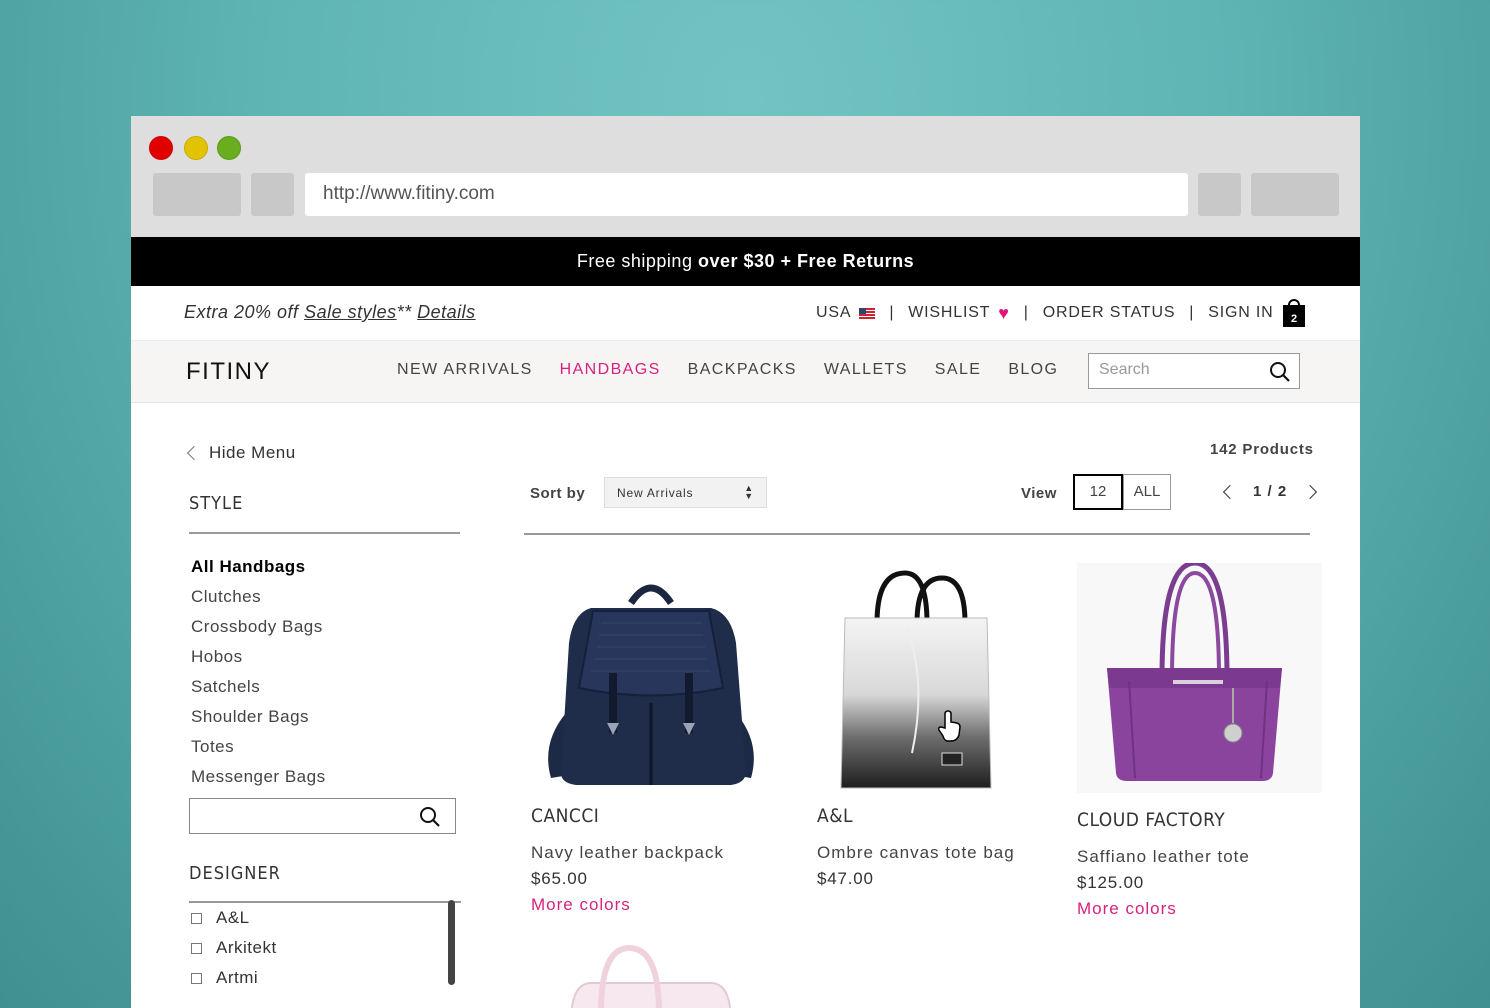 This screenshot has width=1490, height=1008. What do you see at coordinates (1004, 313) in the screenshot?
I see `heart-icon: ♥` at bounding box center [1004, 313].